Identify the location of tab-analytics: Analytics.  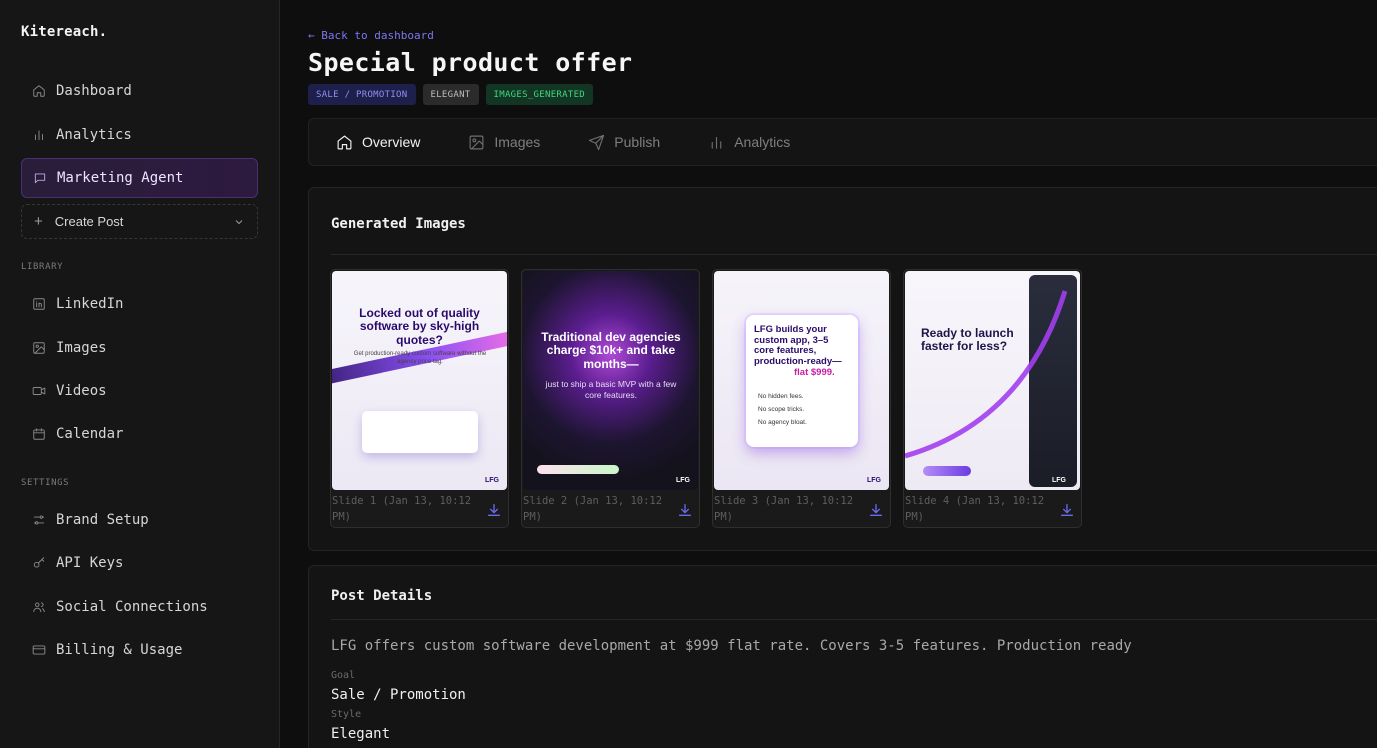
(749, 142).